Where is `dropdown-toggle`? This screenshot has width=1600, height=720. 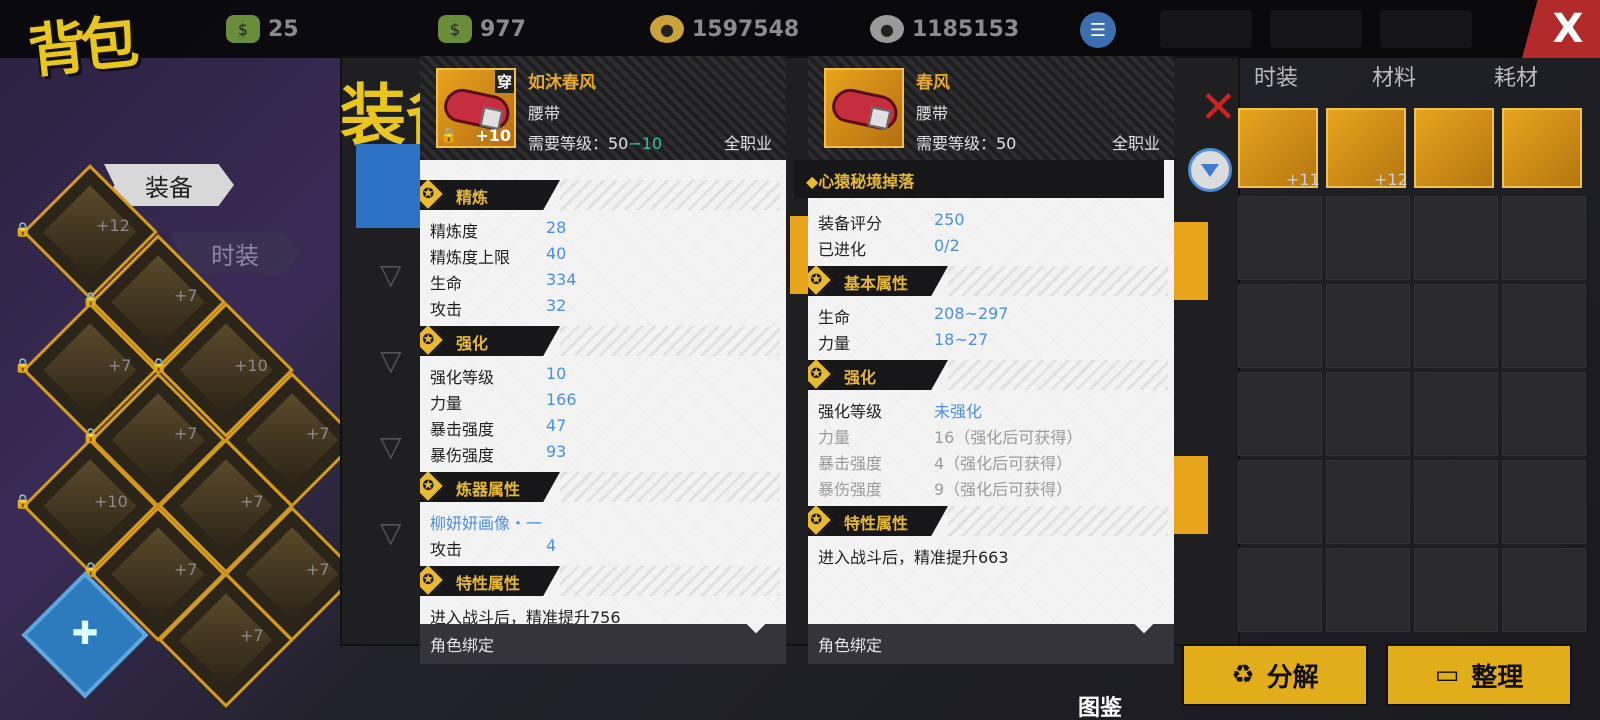 dropdown-toggle is located at coordinates (1210, 170).